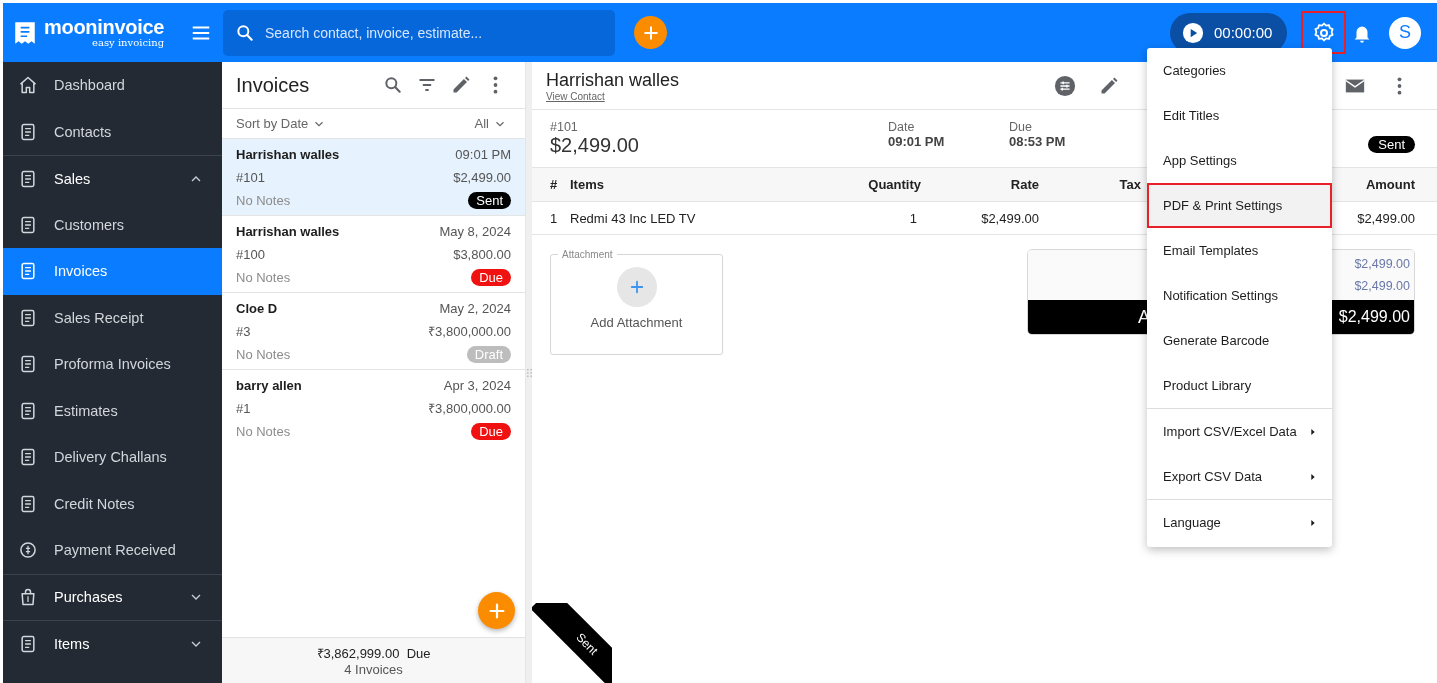 The height and width of the screenshot is (683, 1437). Describe the element at coordinates (243, 408) in the screenshot. I see `invoice-number: #1` at that location.